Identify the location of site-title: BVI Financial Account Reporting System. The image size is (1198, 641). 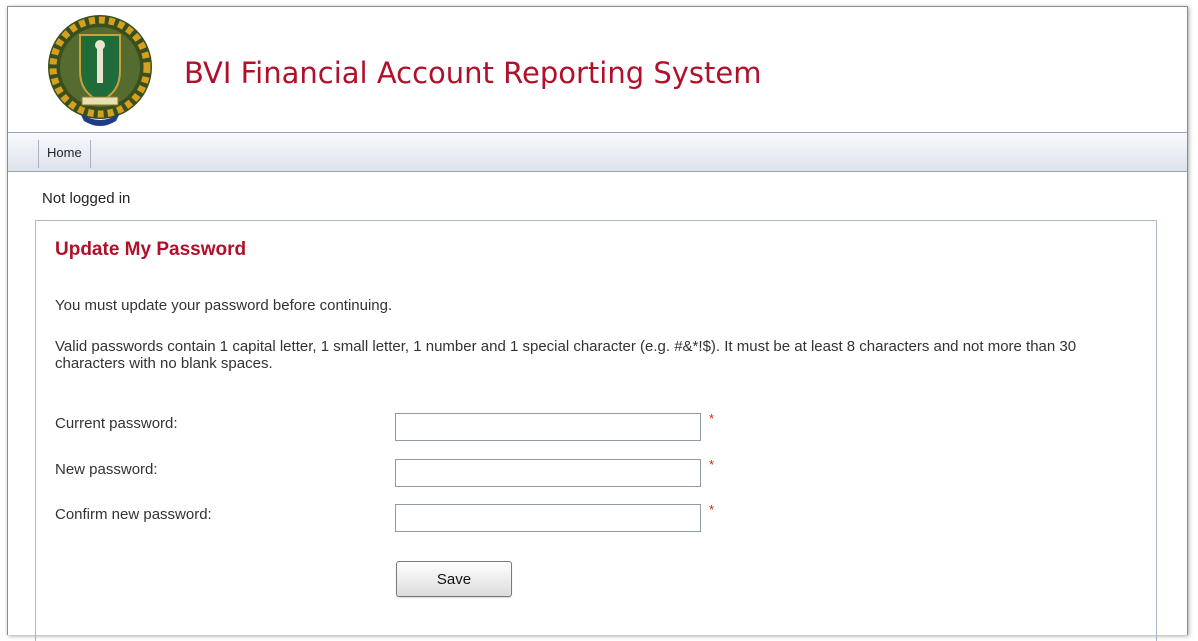
(473, 73).